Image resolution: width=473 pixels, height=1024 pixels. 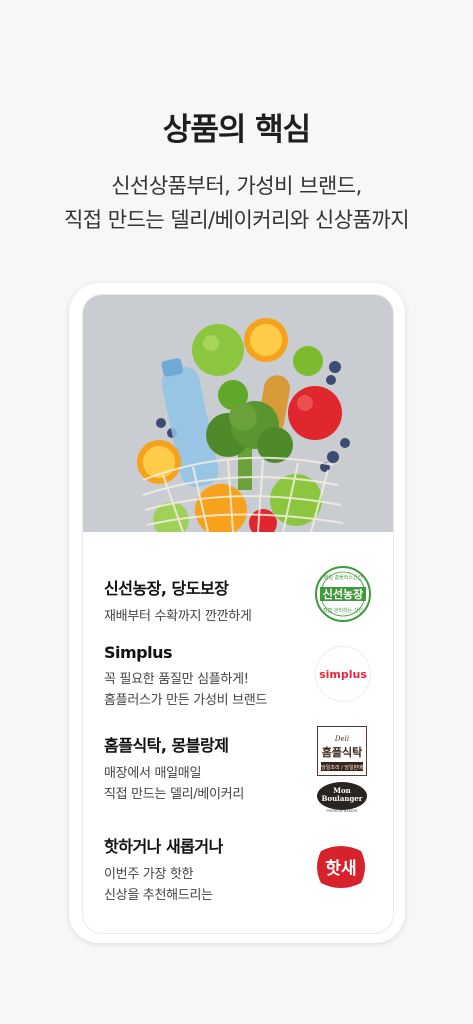 What do you see at coordinates (166, 745) in the screenshot?
I see `item-title: 홈플식탁, 몽블랑제` at bounding box center [166, 745].